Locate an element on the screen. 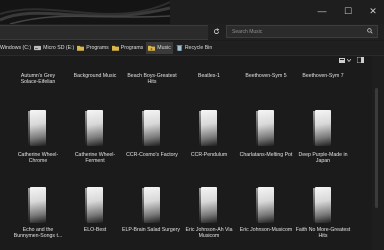  quick-item-label: Windows (C:) is located at coordinates (16, 48).